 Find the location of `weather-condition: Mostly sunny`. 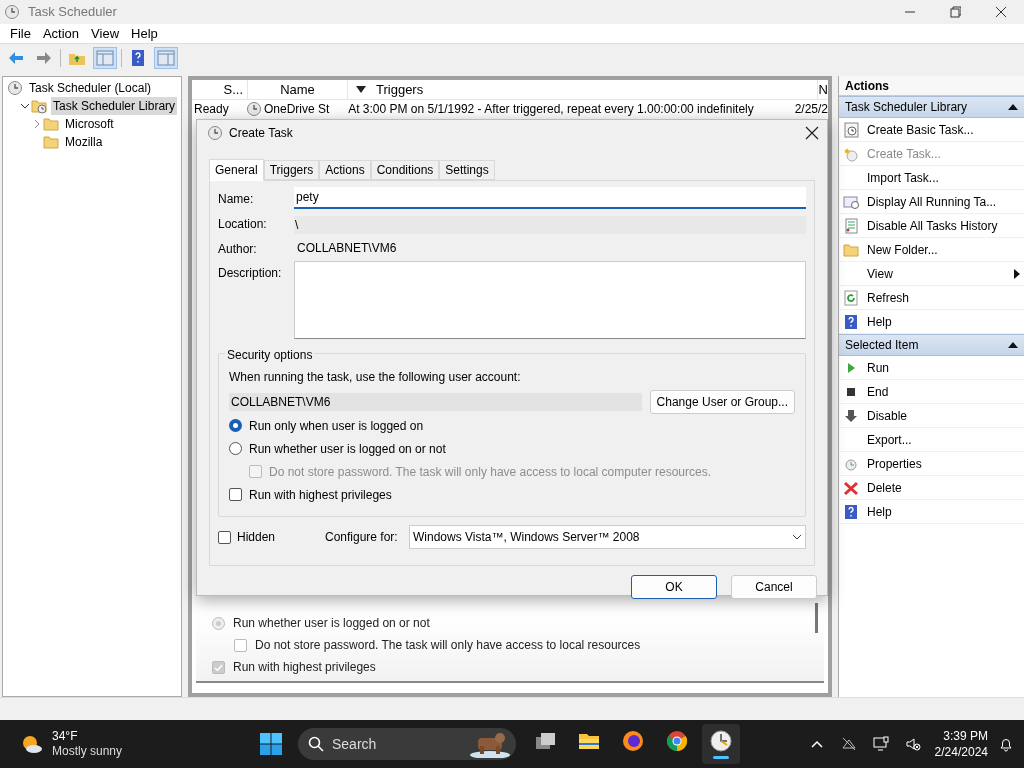

weather-condition: Mostly sunny is located at coordinates (87, 751).